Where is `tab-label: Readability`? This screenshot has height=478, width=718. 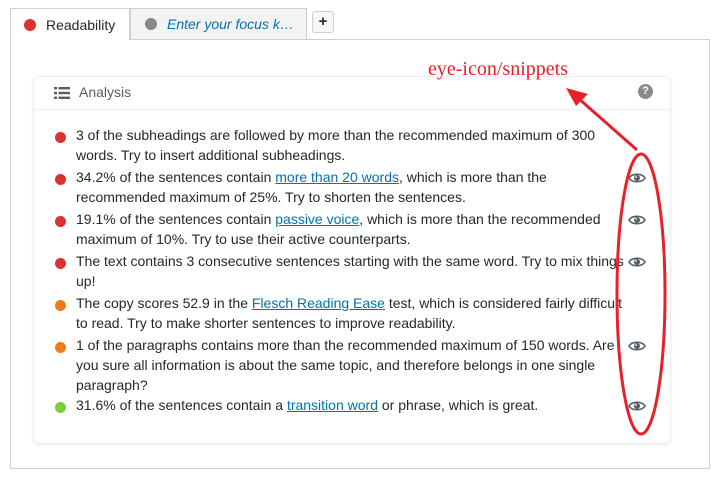 tab-label: Readability is located at coordinates (81, 24).